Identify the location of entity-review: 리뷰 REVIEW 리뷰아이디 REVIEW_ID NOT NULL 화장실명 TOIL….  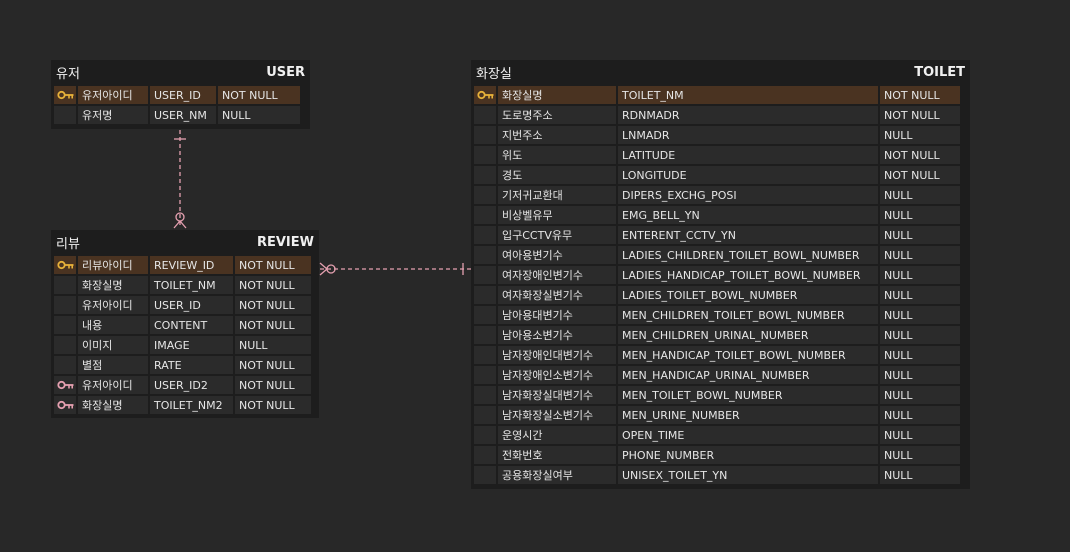
(185, 324).